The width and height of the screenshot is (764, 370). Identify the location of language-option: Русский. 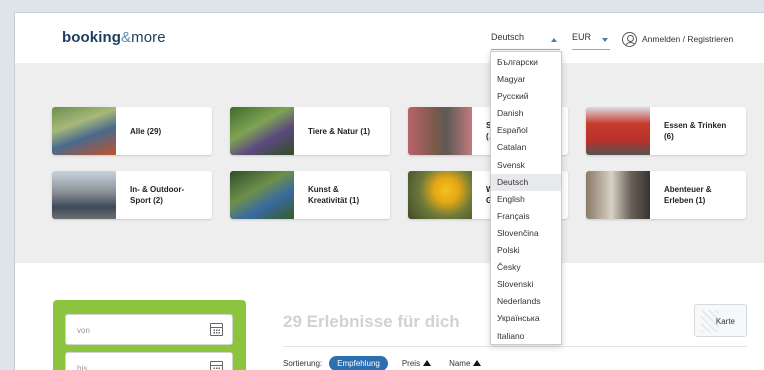
(526, 96).